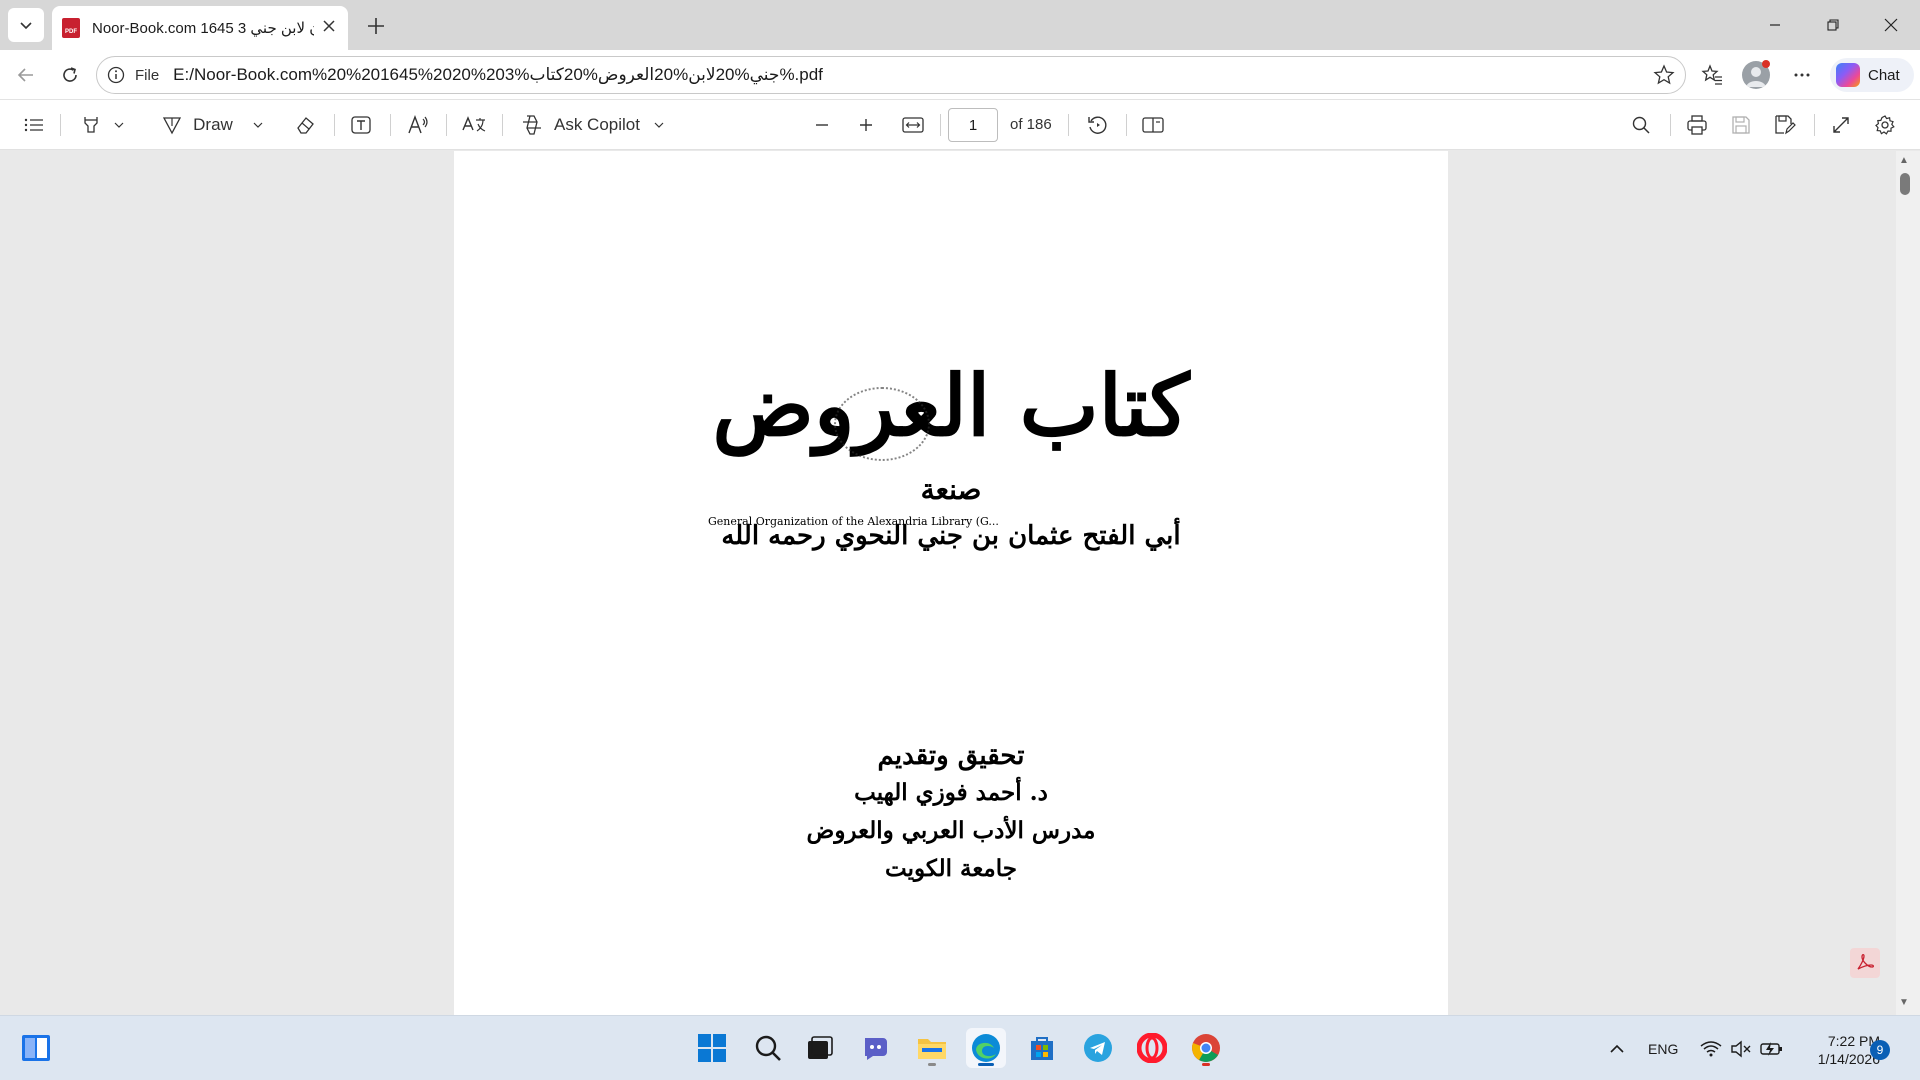  I want to click on new-tab-button, so click(376, 26).